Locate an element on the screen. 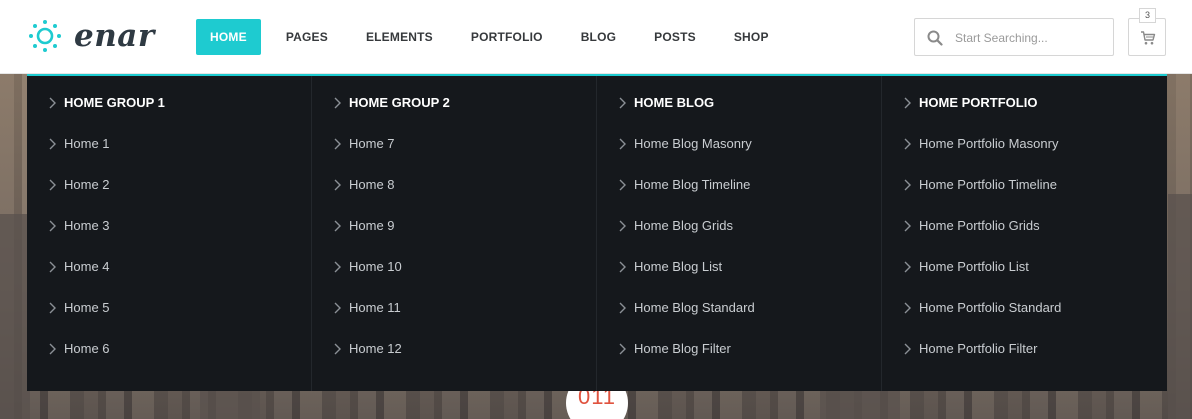  mega-menu-link-label: Home Portfolio Timeline is located at coordinates (988, 184).